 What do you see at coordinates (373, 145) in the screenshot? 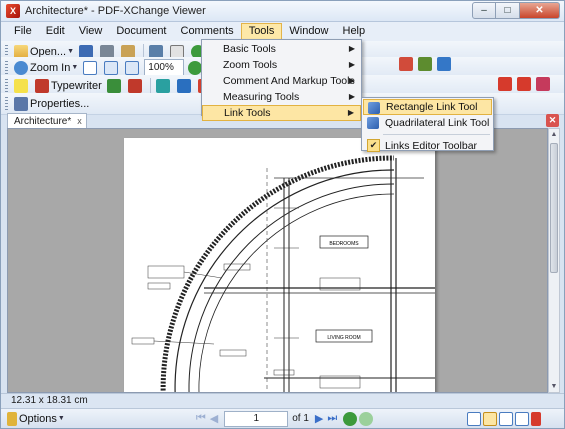
I see `checkmark-icon: ✔` at bounding box center [373, 145].